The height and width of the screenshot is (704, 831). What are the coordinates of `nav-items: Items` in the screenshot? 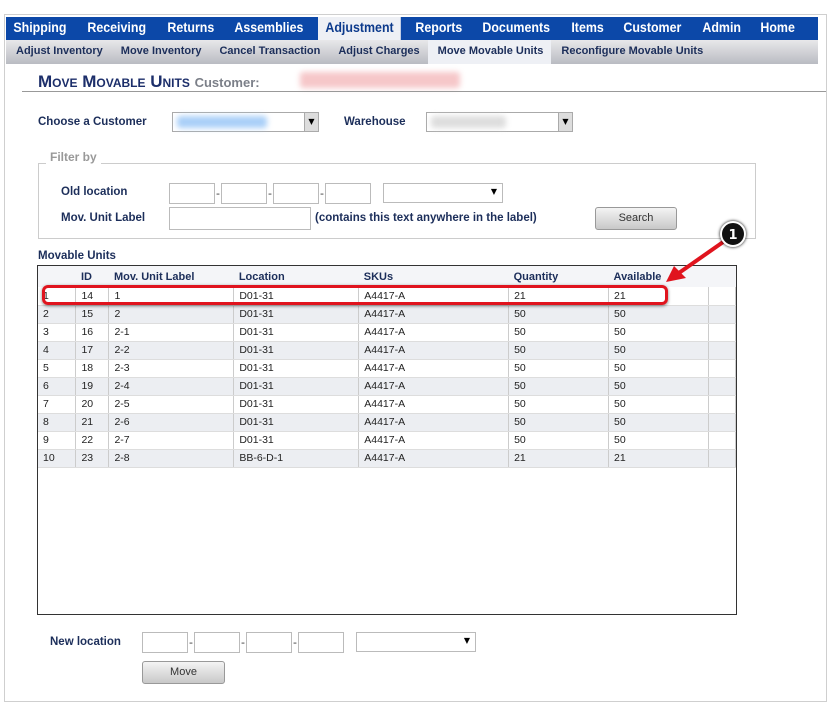 It's located at (587, 28).